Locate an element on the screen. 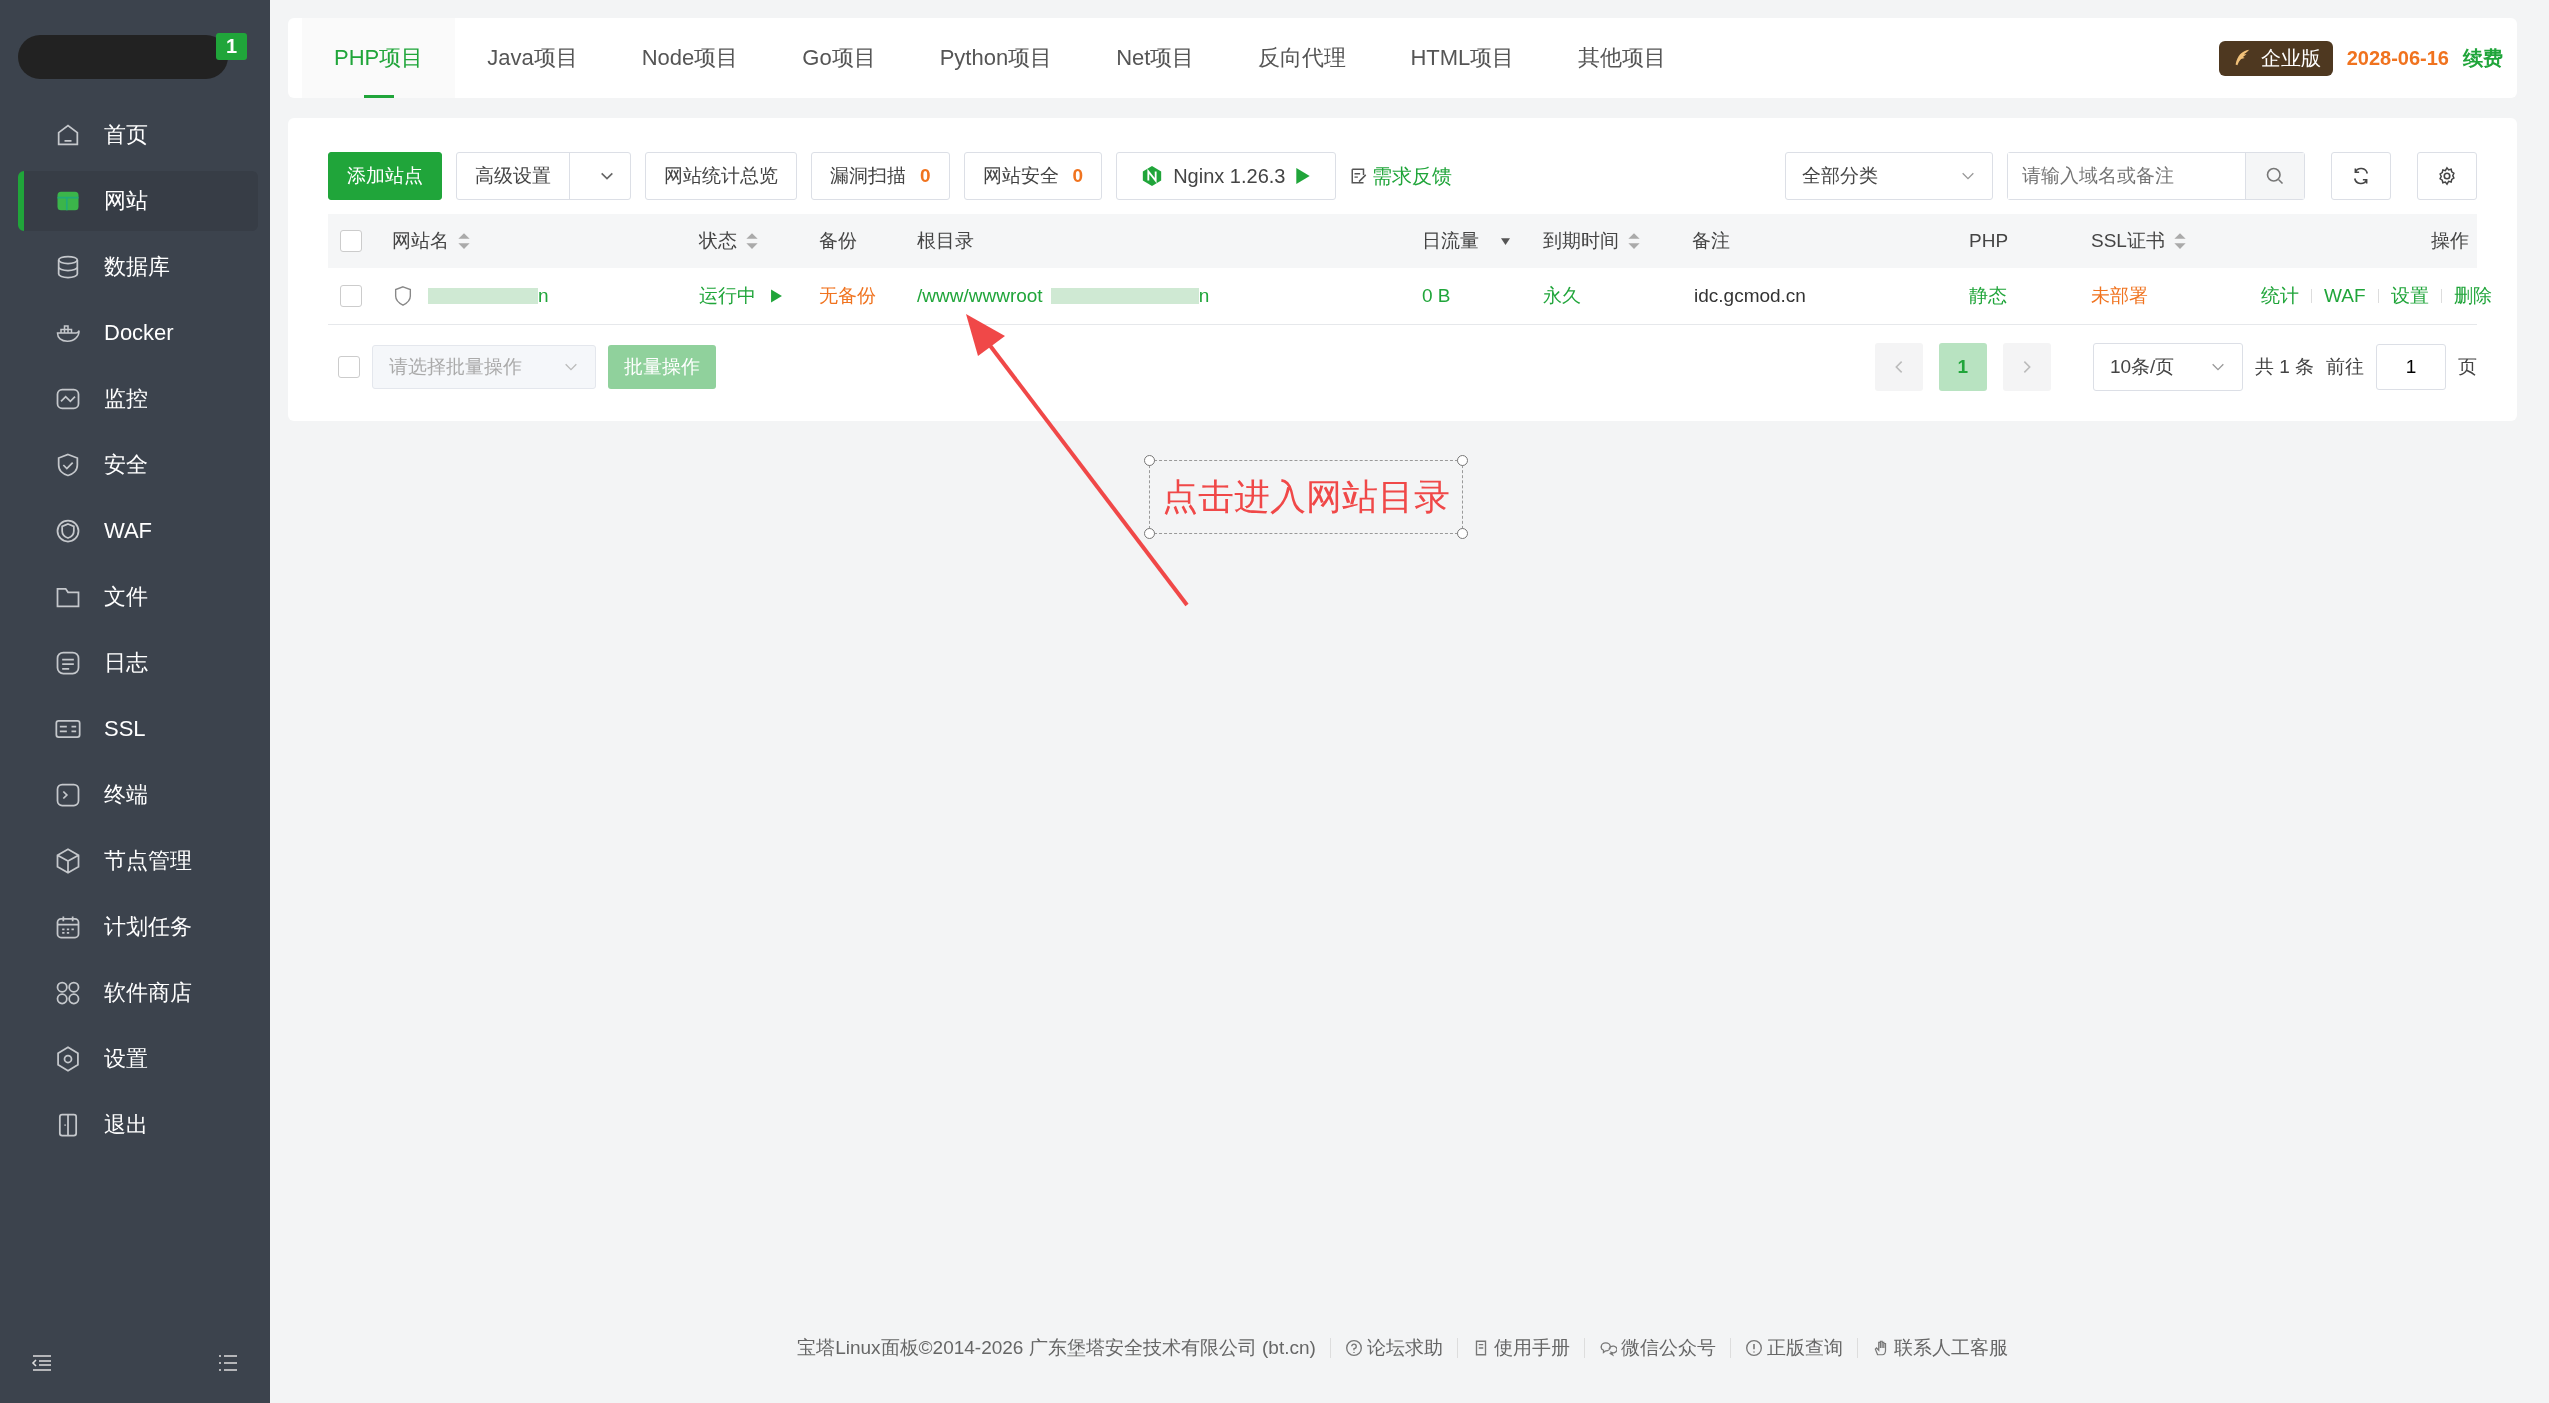 The width and height of the screenshot is (2549, 1403). column-header: 备份 is located at coordinates (838, 241).